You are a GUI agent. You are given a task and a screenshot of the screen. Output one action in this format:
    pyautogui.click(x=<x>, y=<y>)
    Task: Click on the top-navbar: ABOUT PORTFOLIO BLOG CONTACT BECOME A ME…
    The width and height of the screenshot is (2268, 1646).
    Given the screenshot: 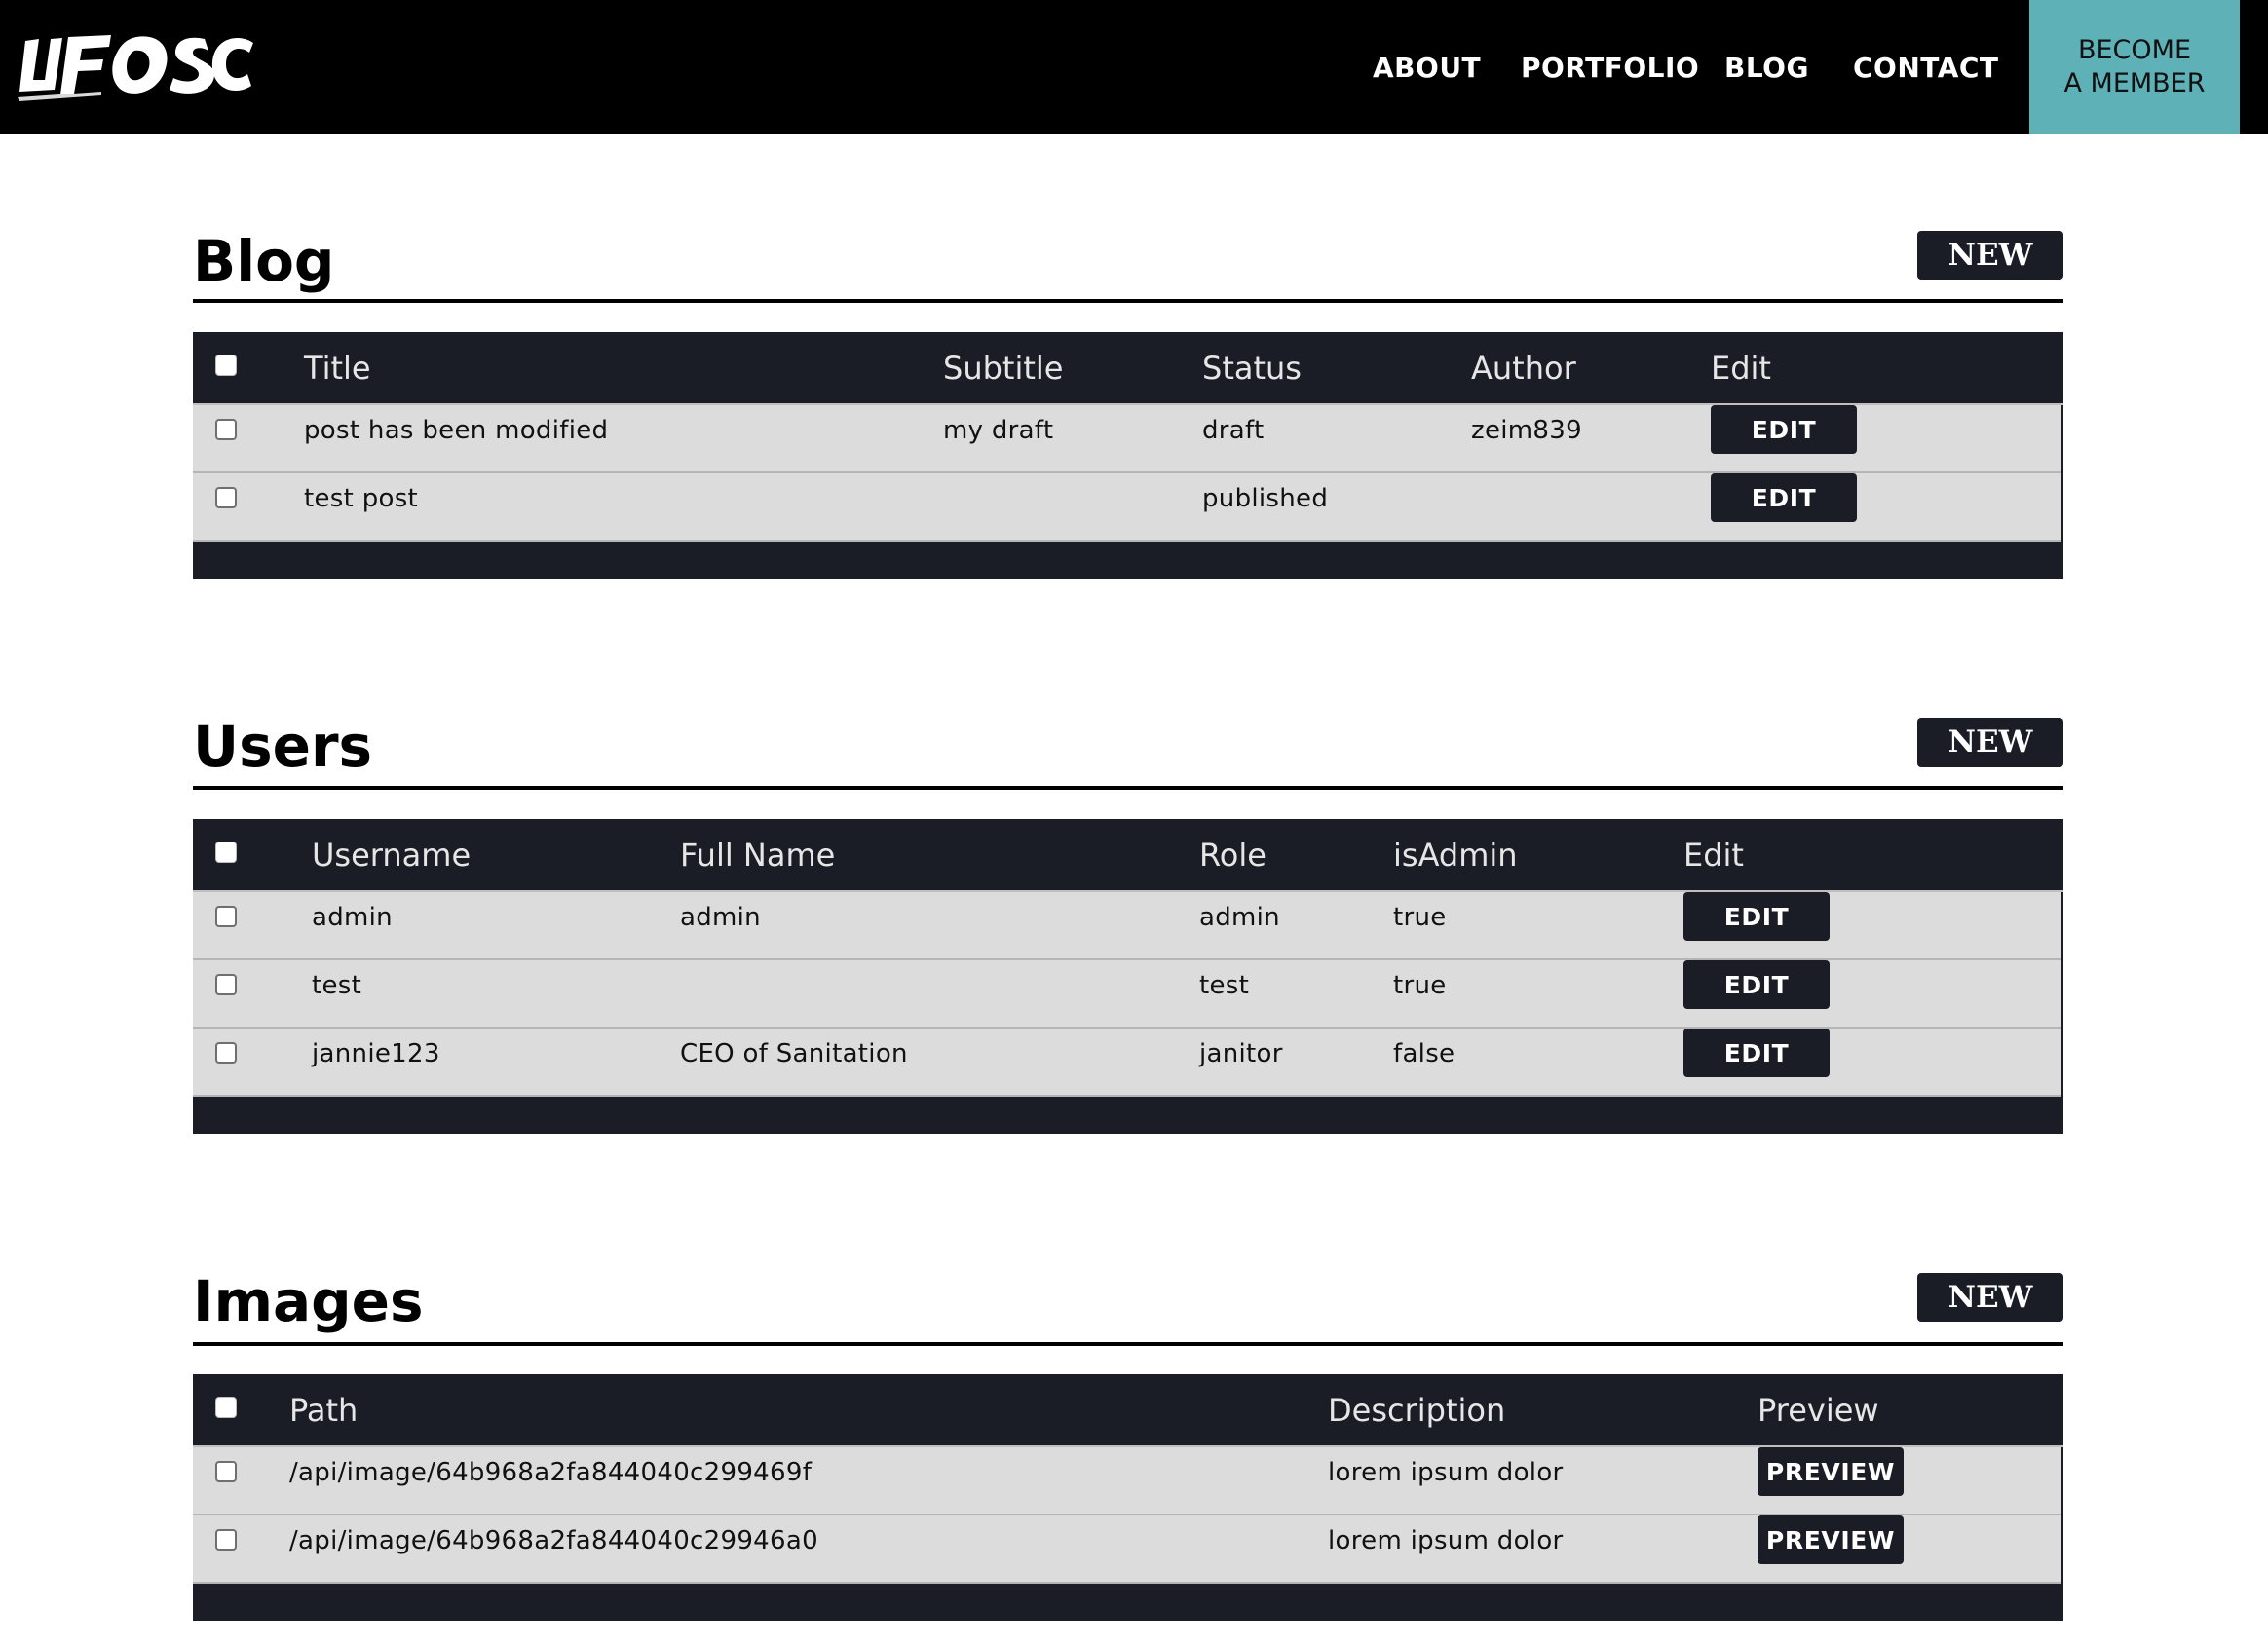 What is the action you would take?
    pyautogui.click(x=1134, y=67)
    